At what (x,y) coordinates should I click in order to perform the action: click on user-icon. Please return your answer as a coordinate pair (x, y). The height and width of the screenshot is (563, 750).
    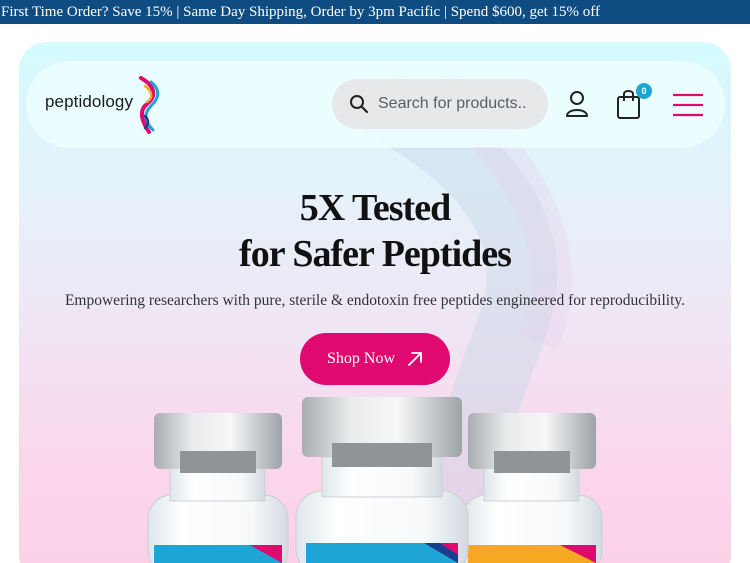
    Looking at the image, I should click on (577, 104).